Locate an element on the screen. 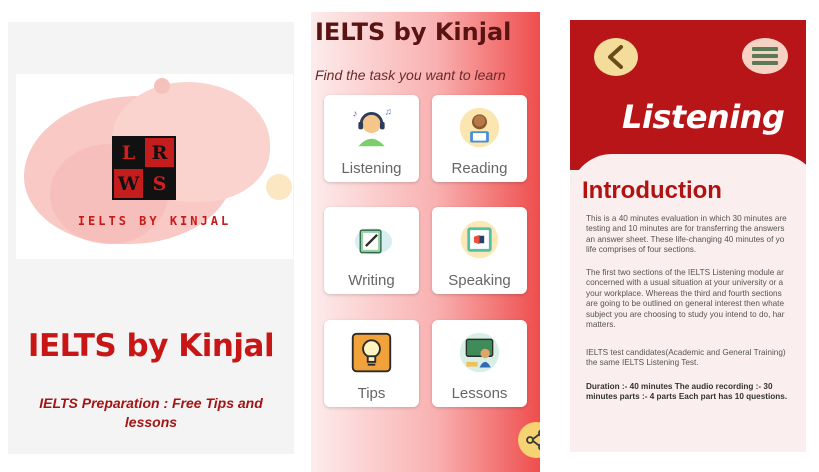 The height and width of the screenshot is (472, 819). card-label: Writing is located at coordinates (371, 280).